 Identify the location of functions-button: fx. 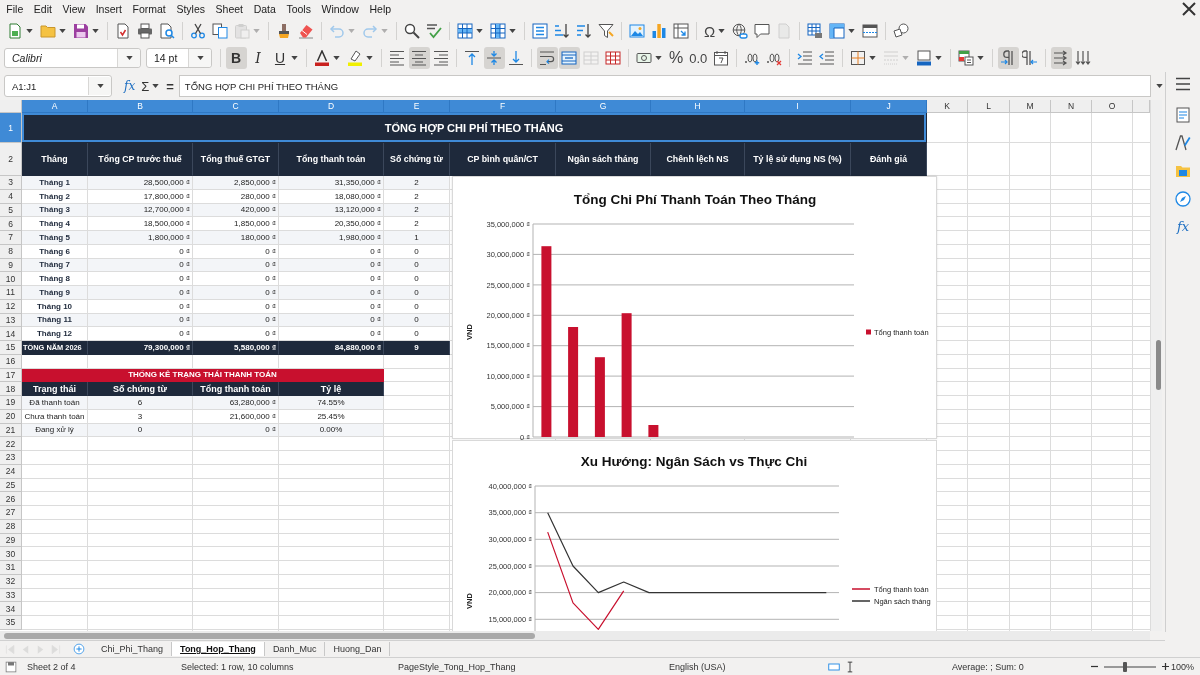
(1183, 226).